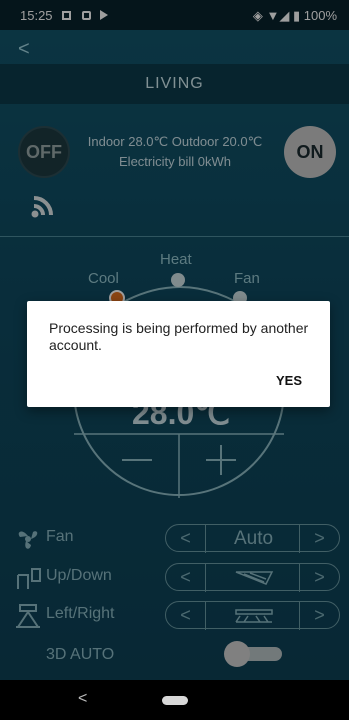 Image resolution: width=349 pixels, height=720 pixels. I want to click on system-nav-bar: <, so click(174, 700).